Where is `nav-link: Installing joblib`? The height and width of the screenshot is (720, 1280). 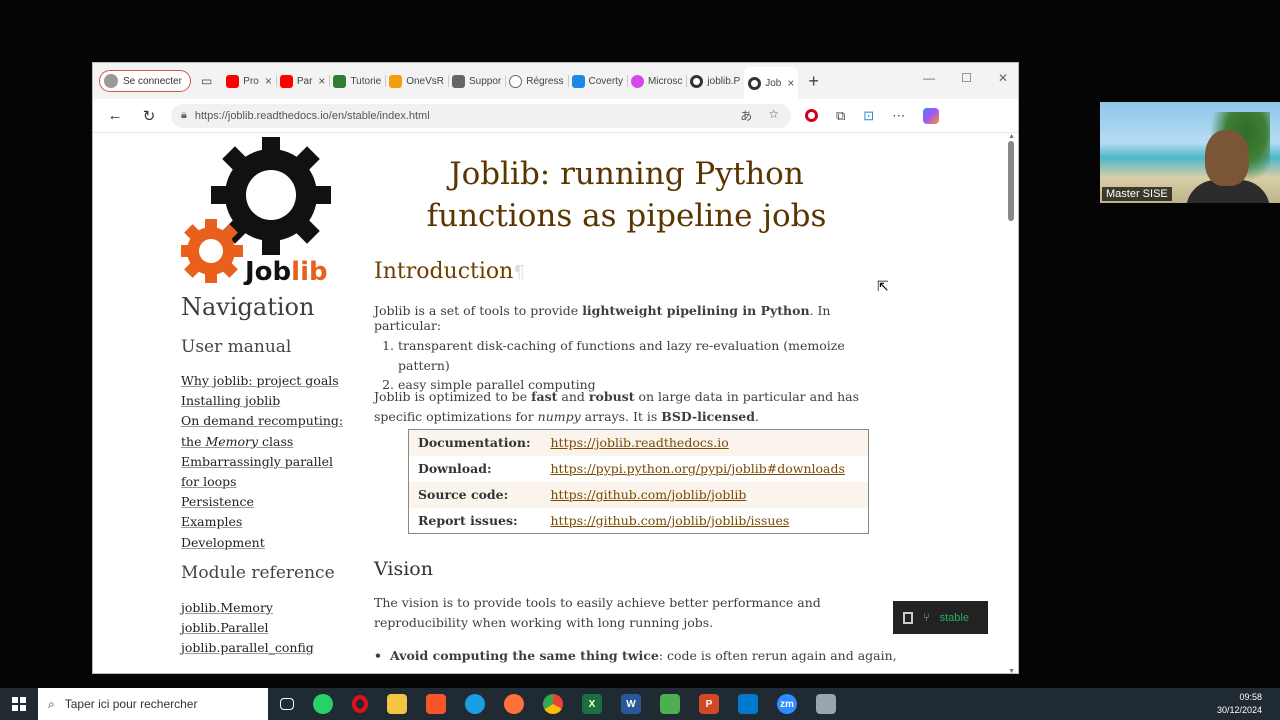 nav-link: Installing joblib is located at coordinates (266, 401).